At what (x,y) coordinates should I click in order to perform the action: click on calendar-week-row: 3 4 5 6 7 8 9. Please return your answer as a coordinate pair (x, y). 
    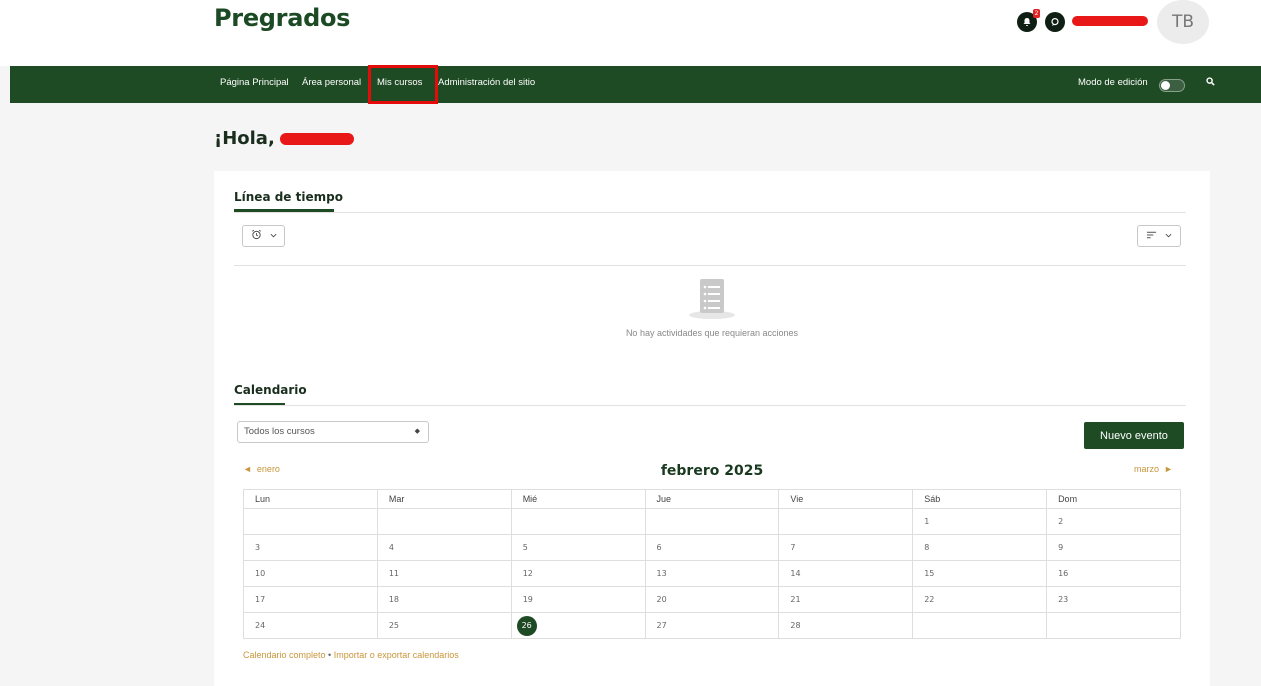
    Looking at the image, I should click on (712, 547).